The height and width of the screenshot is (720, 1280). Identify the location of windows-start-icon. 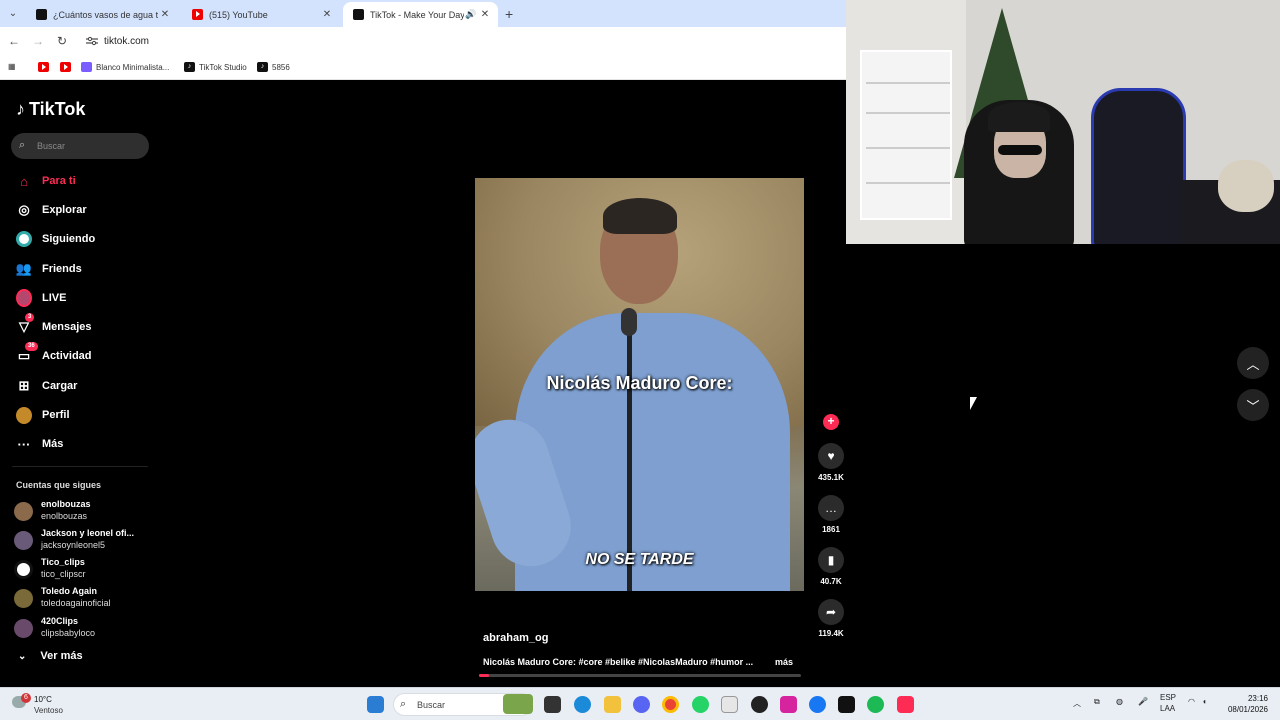
(375, 704).